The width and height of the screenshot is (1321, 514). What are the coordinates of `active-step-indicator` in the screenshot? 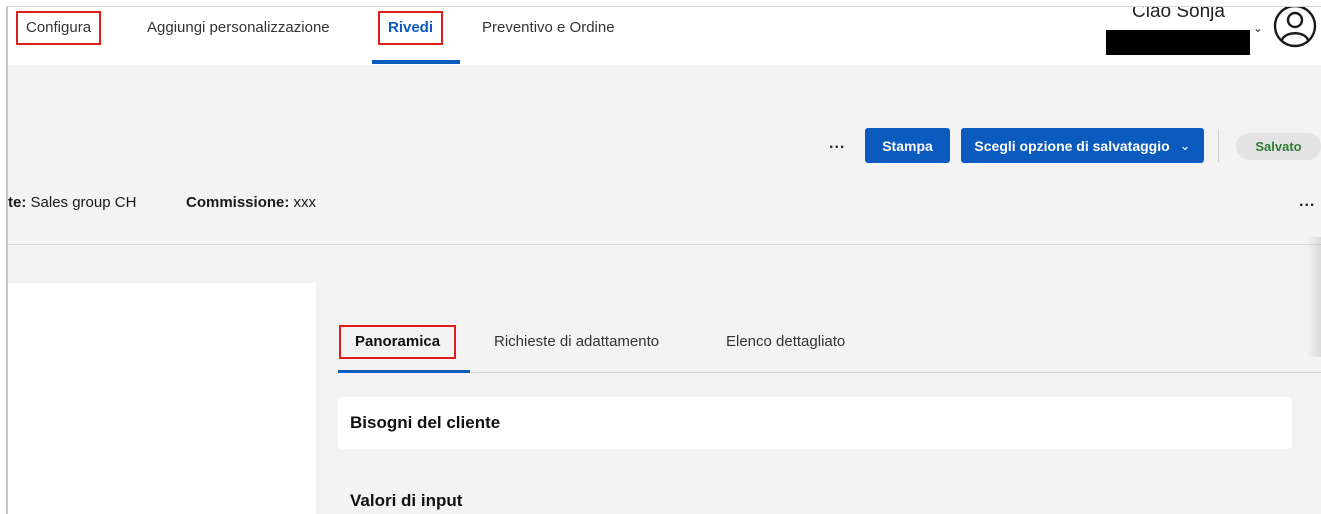 It's located at (416, 62).